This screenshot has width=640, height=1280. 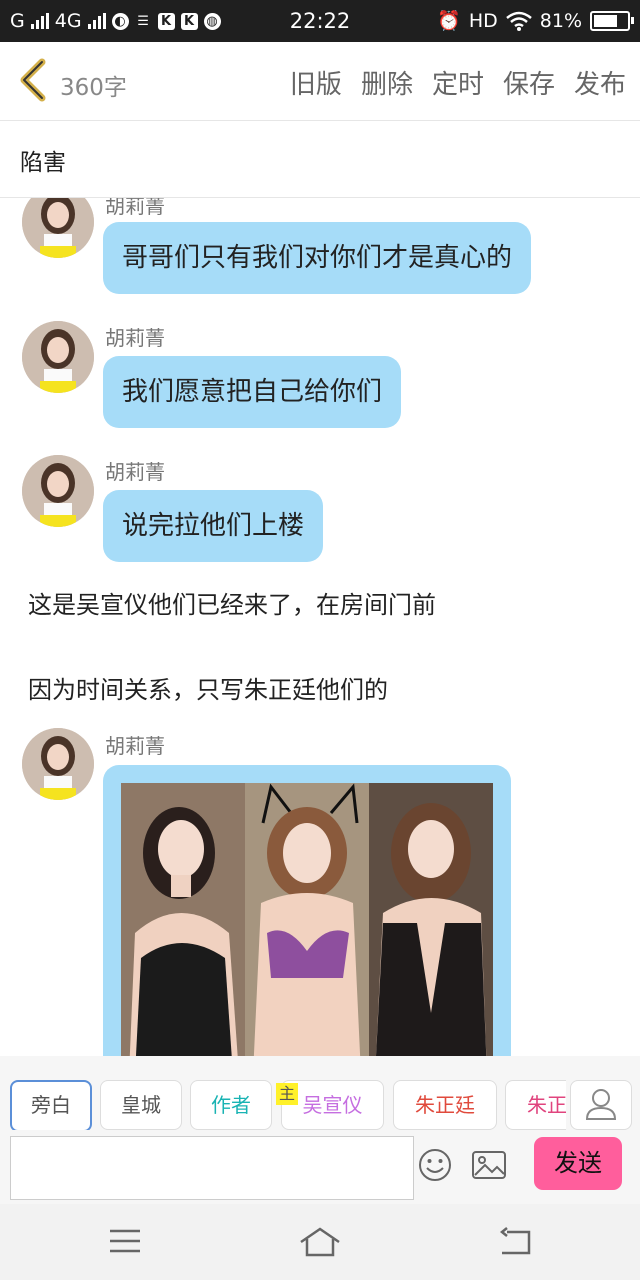 I want to click on schedule-button: 定时, so click(x=458, y=82).